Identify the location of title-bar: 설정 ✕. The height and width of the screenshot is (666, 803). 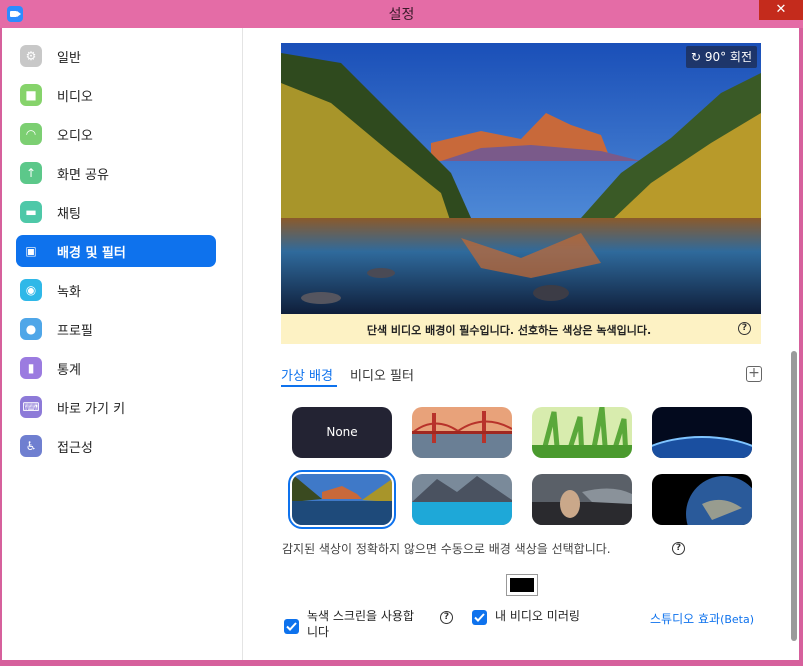
(401, 14).